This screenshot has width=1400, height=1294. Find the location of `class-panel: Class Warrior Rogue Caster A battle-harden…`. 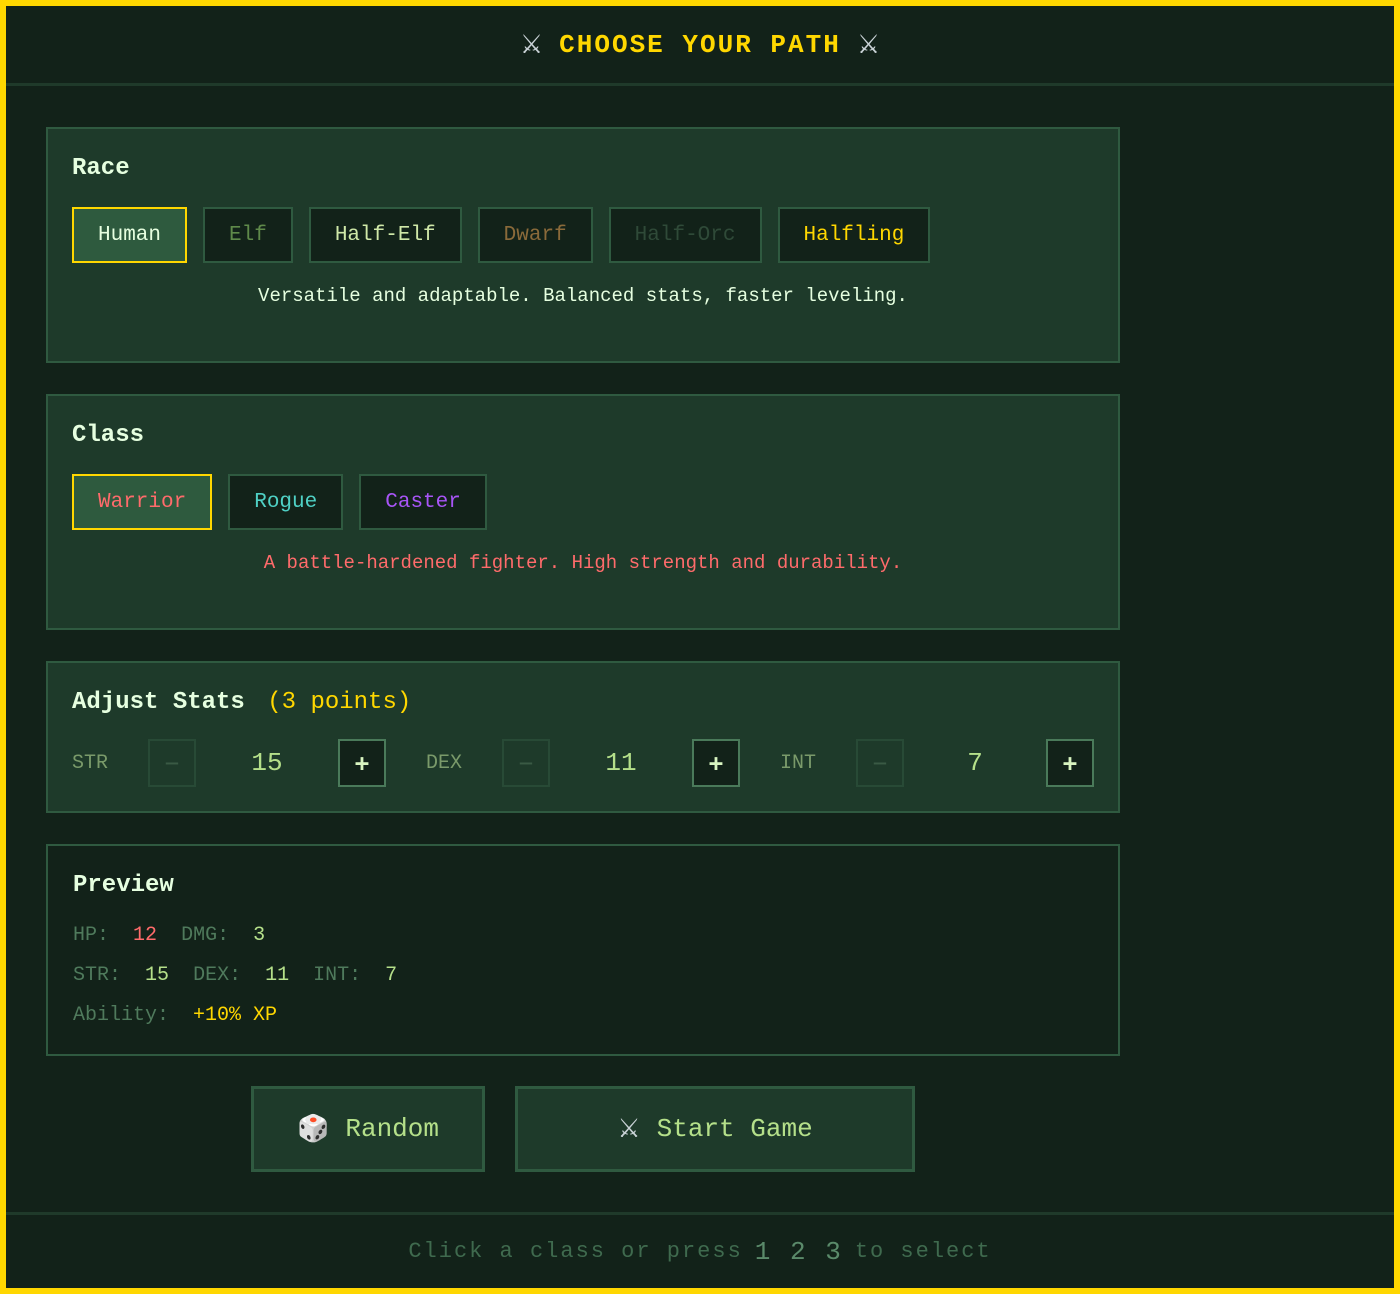

class-panel: Class Warrior Rogue Caster A battle-harden… is located at coordinates (583, 512).